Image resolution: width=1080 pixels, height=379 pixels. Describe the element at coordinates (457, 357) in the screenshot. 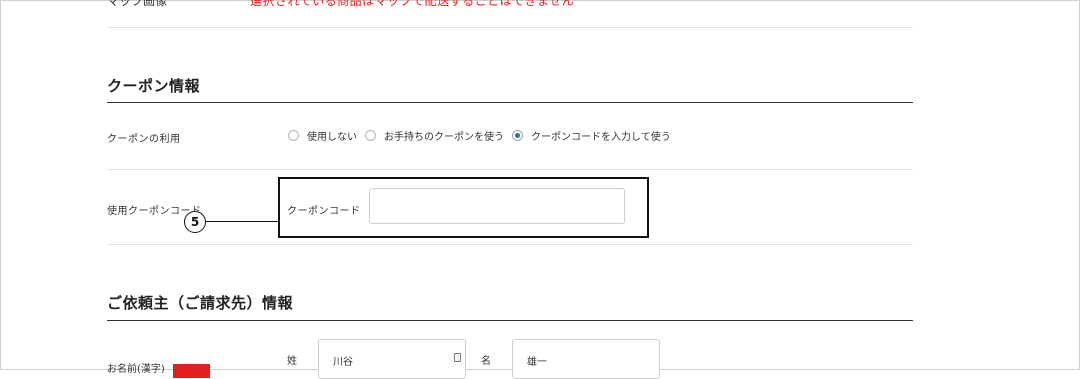

I see `autofill-icon: ⋮` at that location.